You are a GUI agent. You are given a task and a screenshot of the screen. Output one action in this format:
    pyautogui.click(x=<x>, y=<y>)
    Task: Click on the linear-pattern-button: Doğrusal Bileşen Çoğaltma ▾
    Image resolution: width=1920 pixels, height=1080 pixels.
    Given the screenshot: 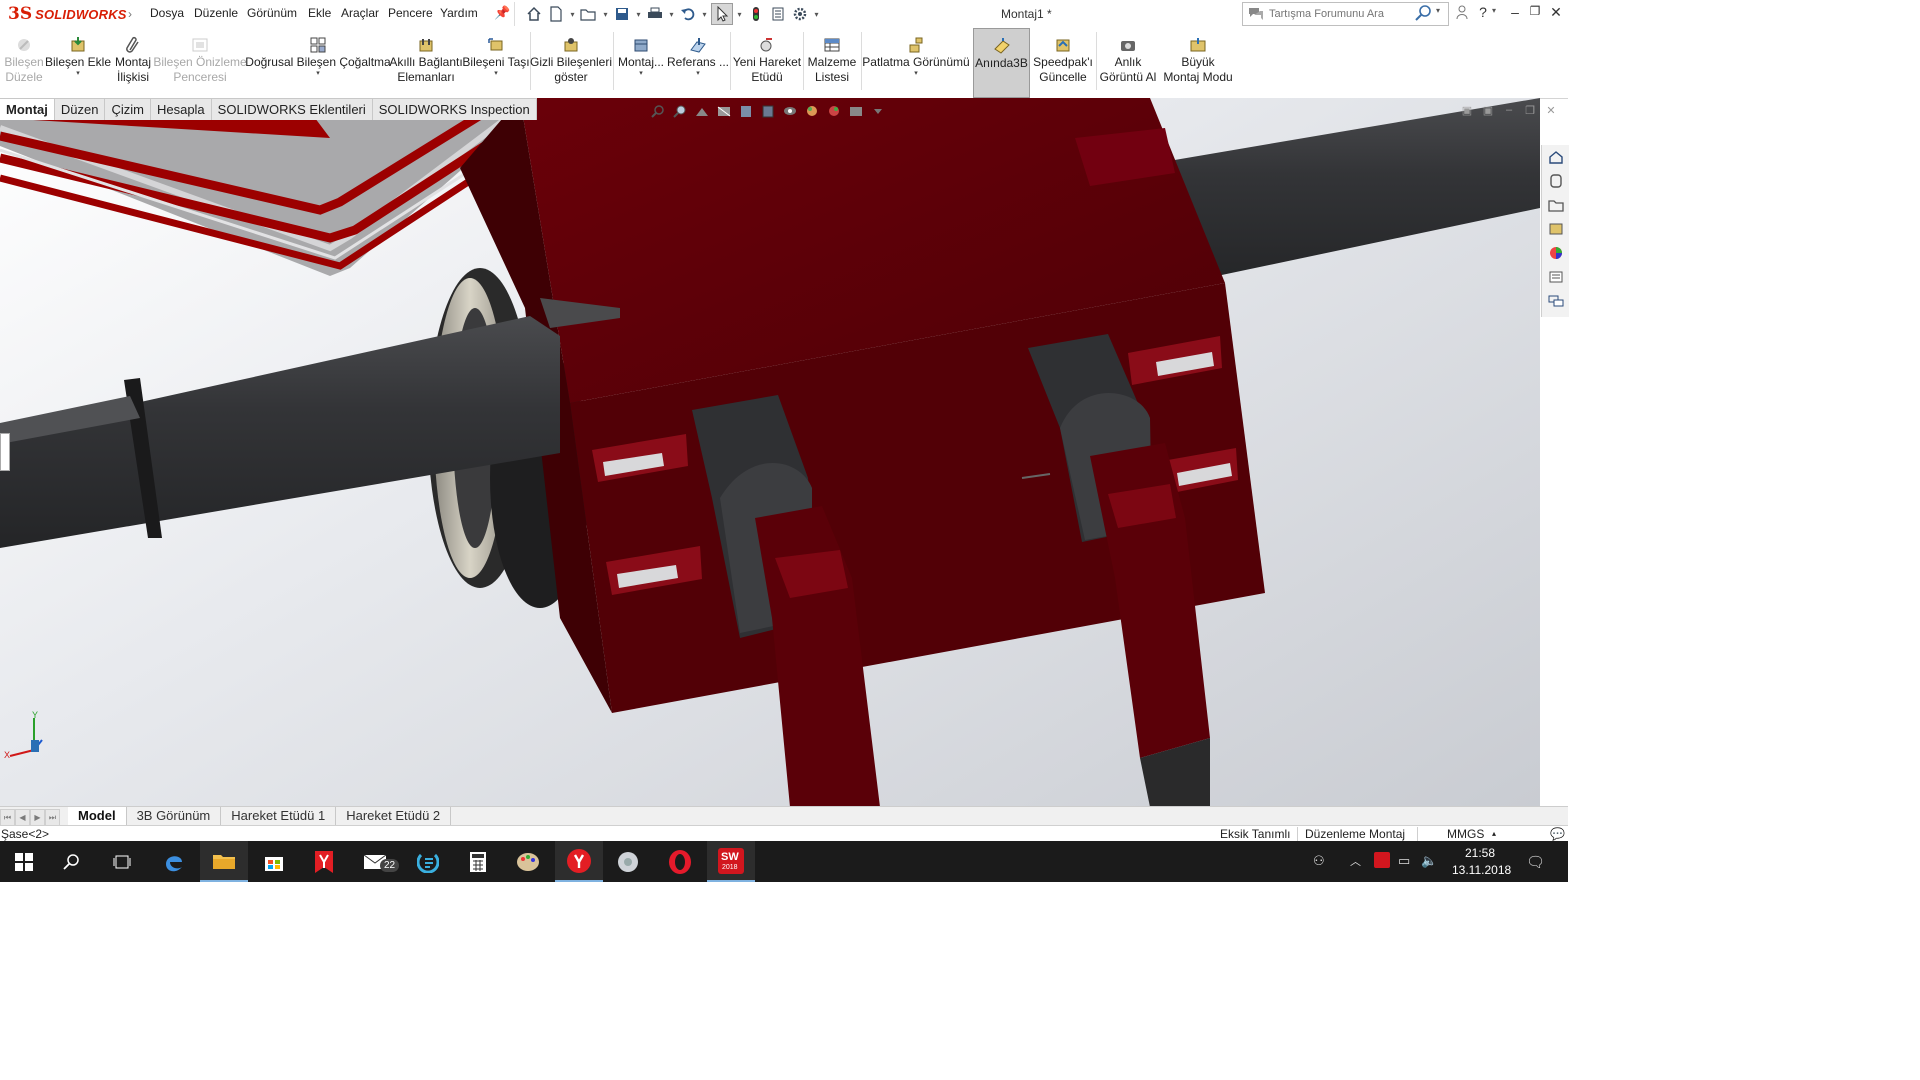 What is the action you would take?
    pyautogui.click(x=318, y=62)
    